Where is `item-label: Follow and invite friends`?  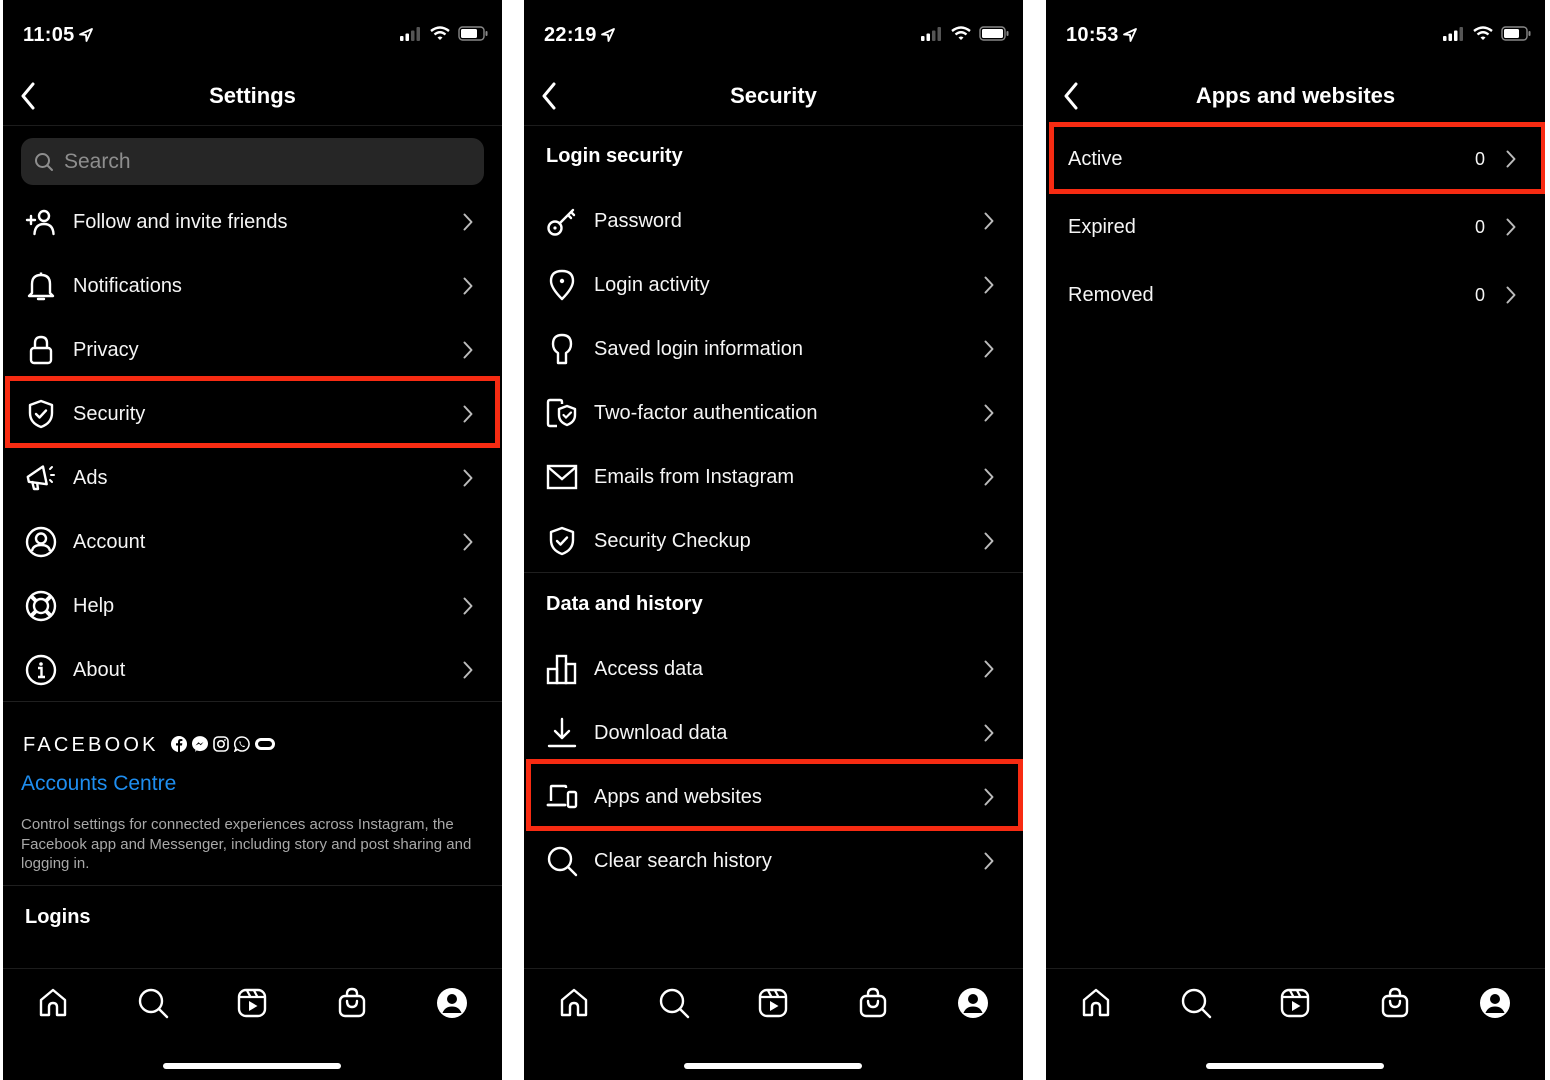 item-label: Follow and invite friends is located at coordinates (180, 221).